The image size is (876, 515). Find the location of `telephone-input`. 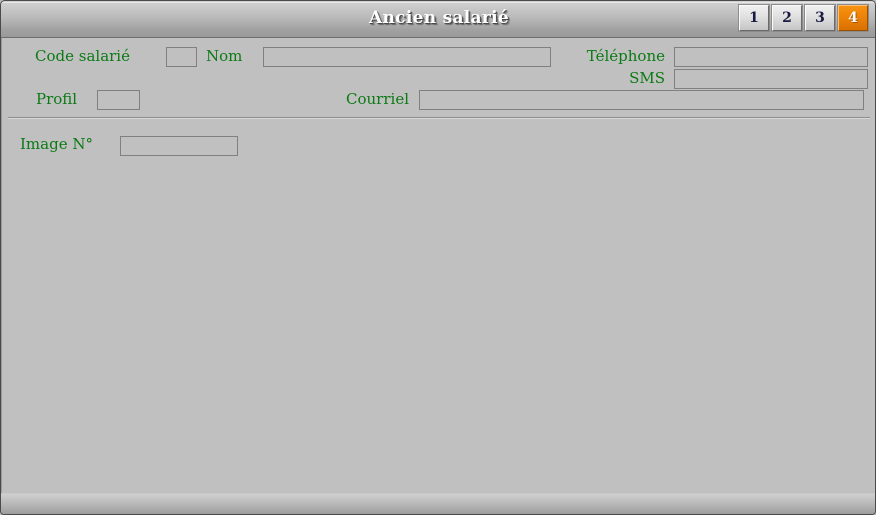

telephone-input is located at coordinates (771, 57).